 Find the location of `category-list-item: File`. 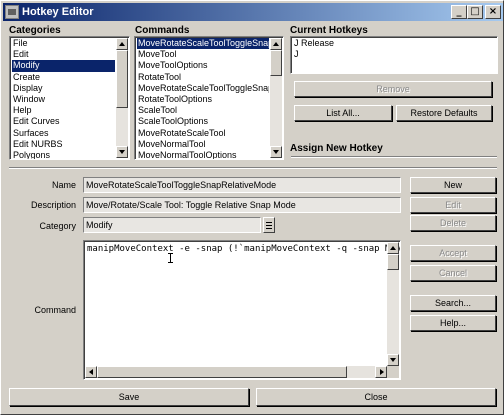

category-list-item: File is located at coordinates (63, 43).